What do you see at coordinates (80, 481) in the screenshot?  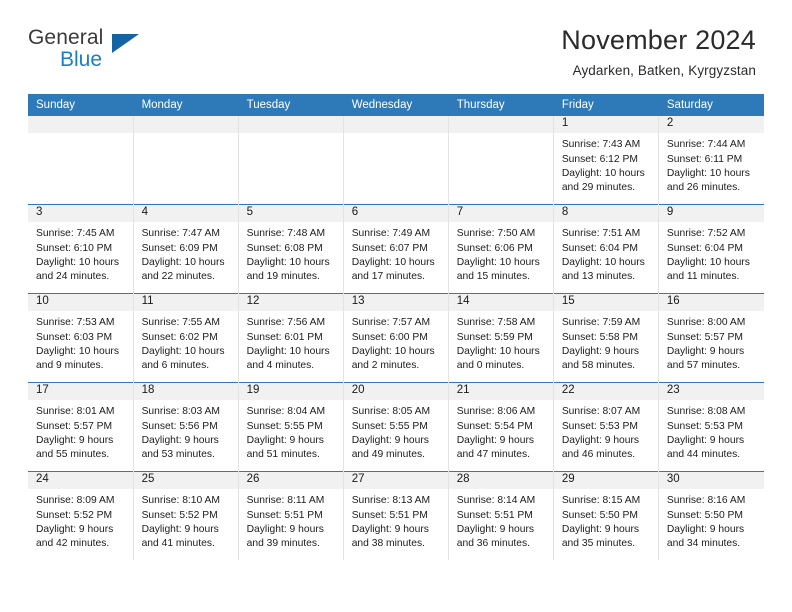 I see `day-number: 24` at bounding box center [80, 481].